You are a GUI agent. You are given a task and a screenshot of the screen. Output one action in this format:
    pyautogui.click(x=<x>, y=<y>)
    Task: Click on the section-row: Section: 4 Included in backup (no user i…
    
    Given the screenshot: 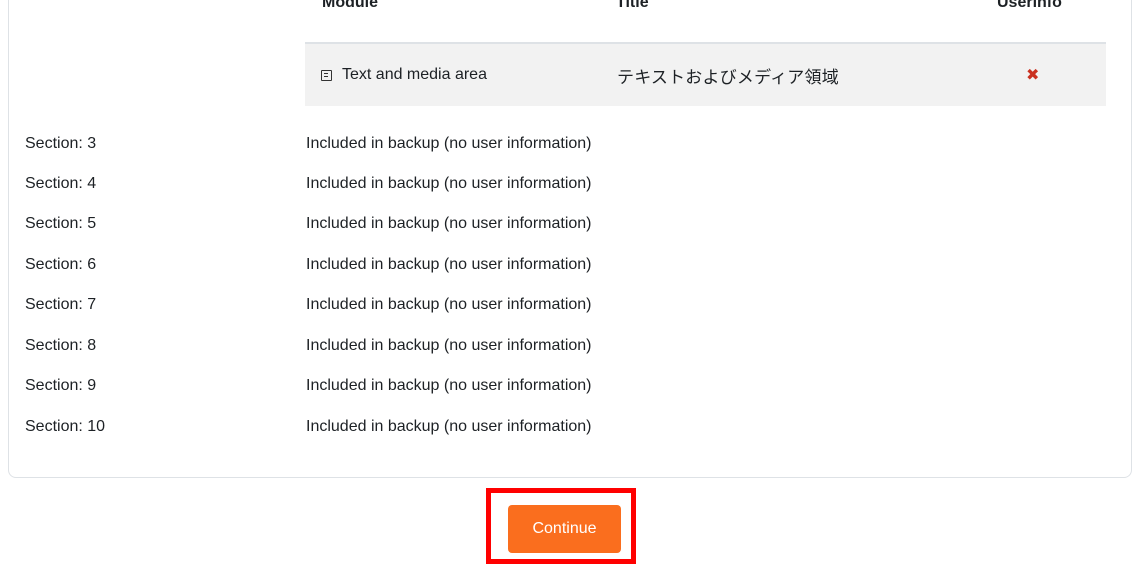 What is the action you would take?
    pyautogui.click(x=570, y=184)
    